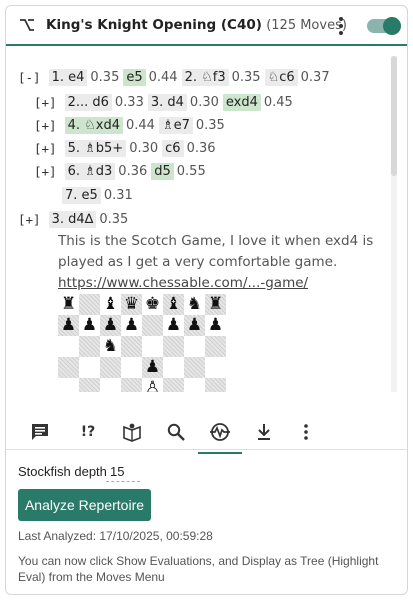 The height and width of the screenshot is (600, 413). I want to click on chess-piece: ♞, so click(194, 304).